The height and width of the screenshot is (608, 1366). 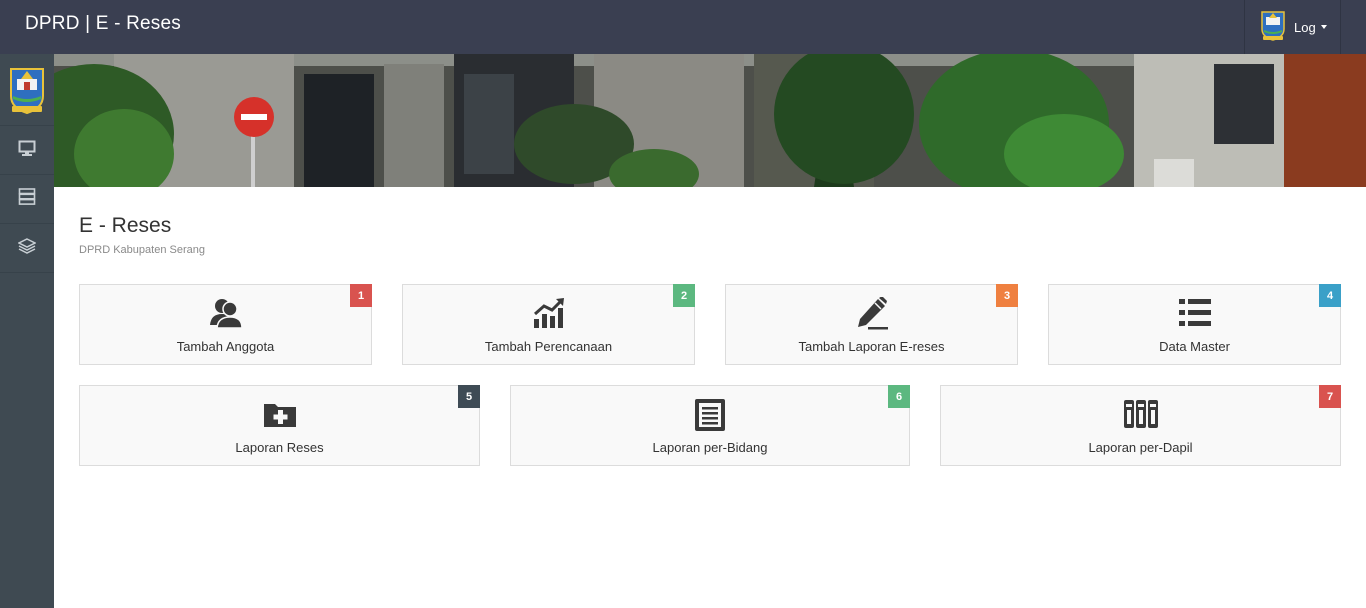 I want to click on binders-icon, so click(x=1141, y=416).